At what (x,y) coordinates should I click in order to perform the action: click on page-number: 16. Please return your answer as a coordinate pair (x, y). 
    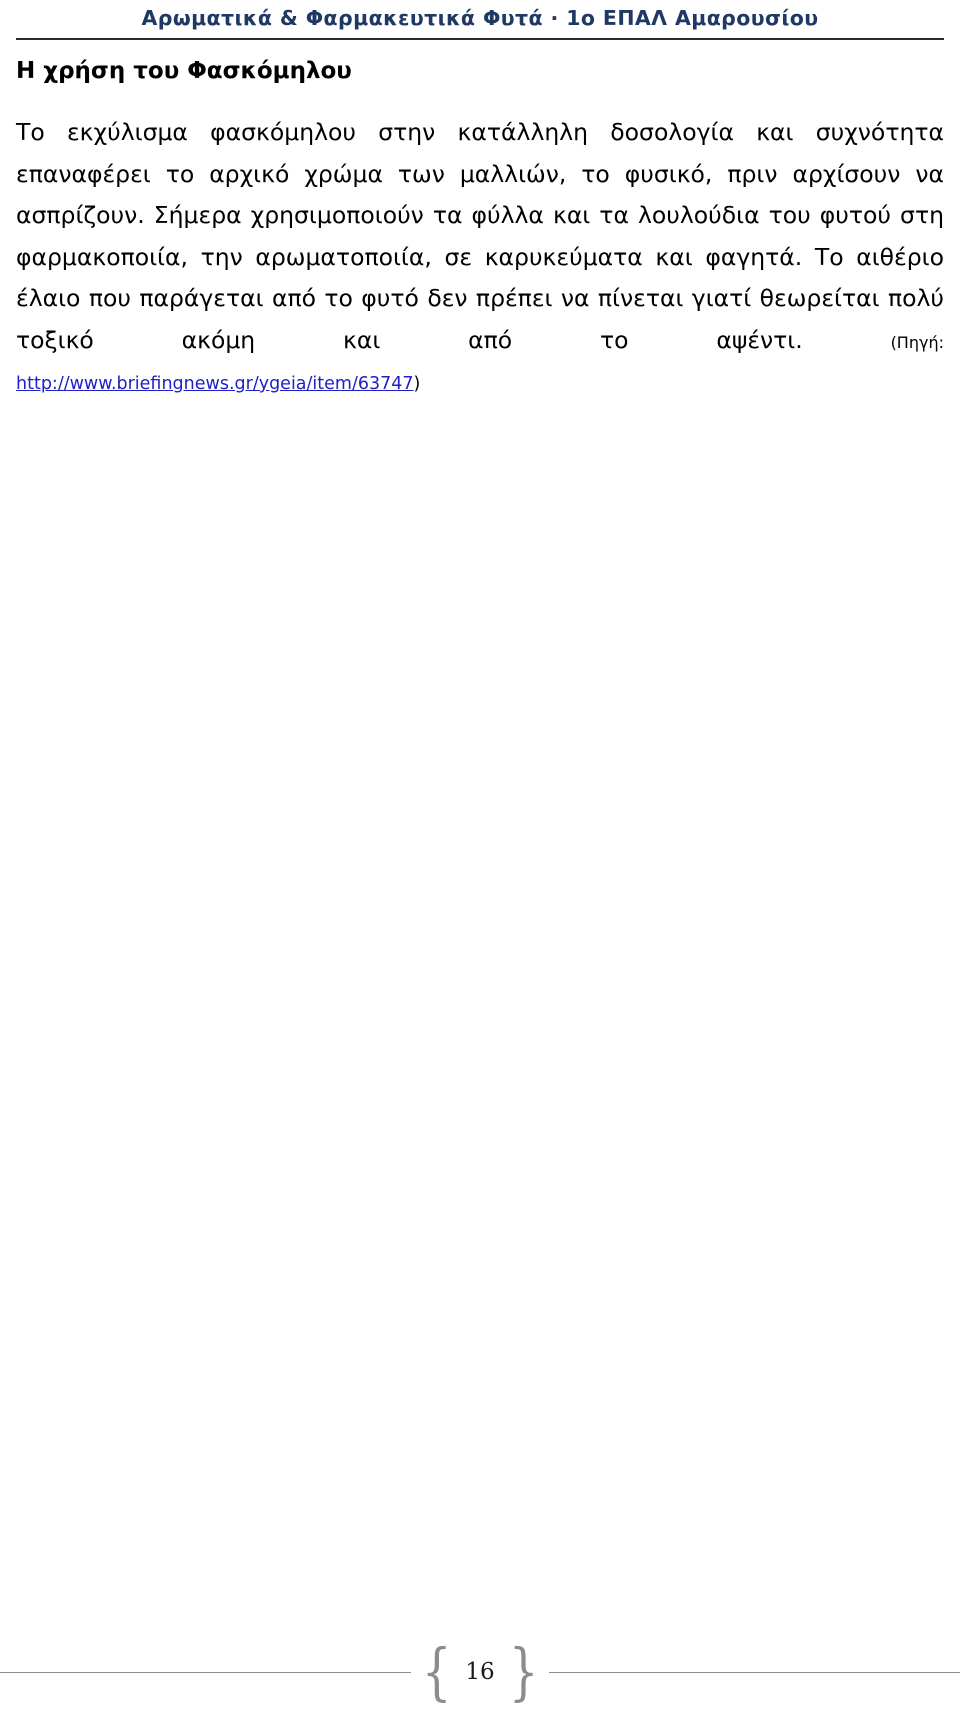
    Looking at the image, I should click on (480, 1672).